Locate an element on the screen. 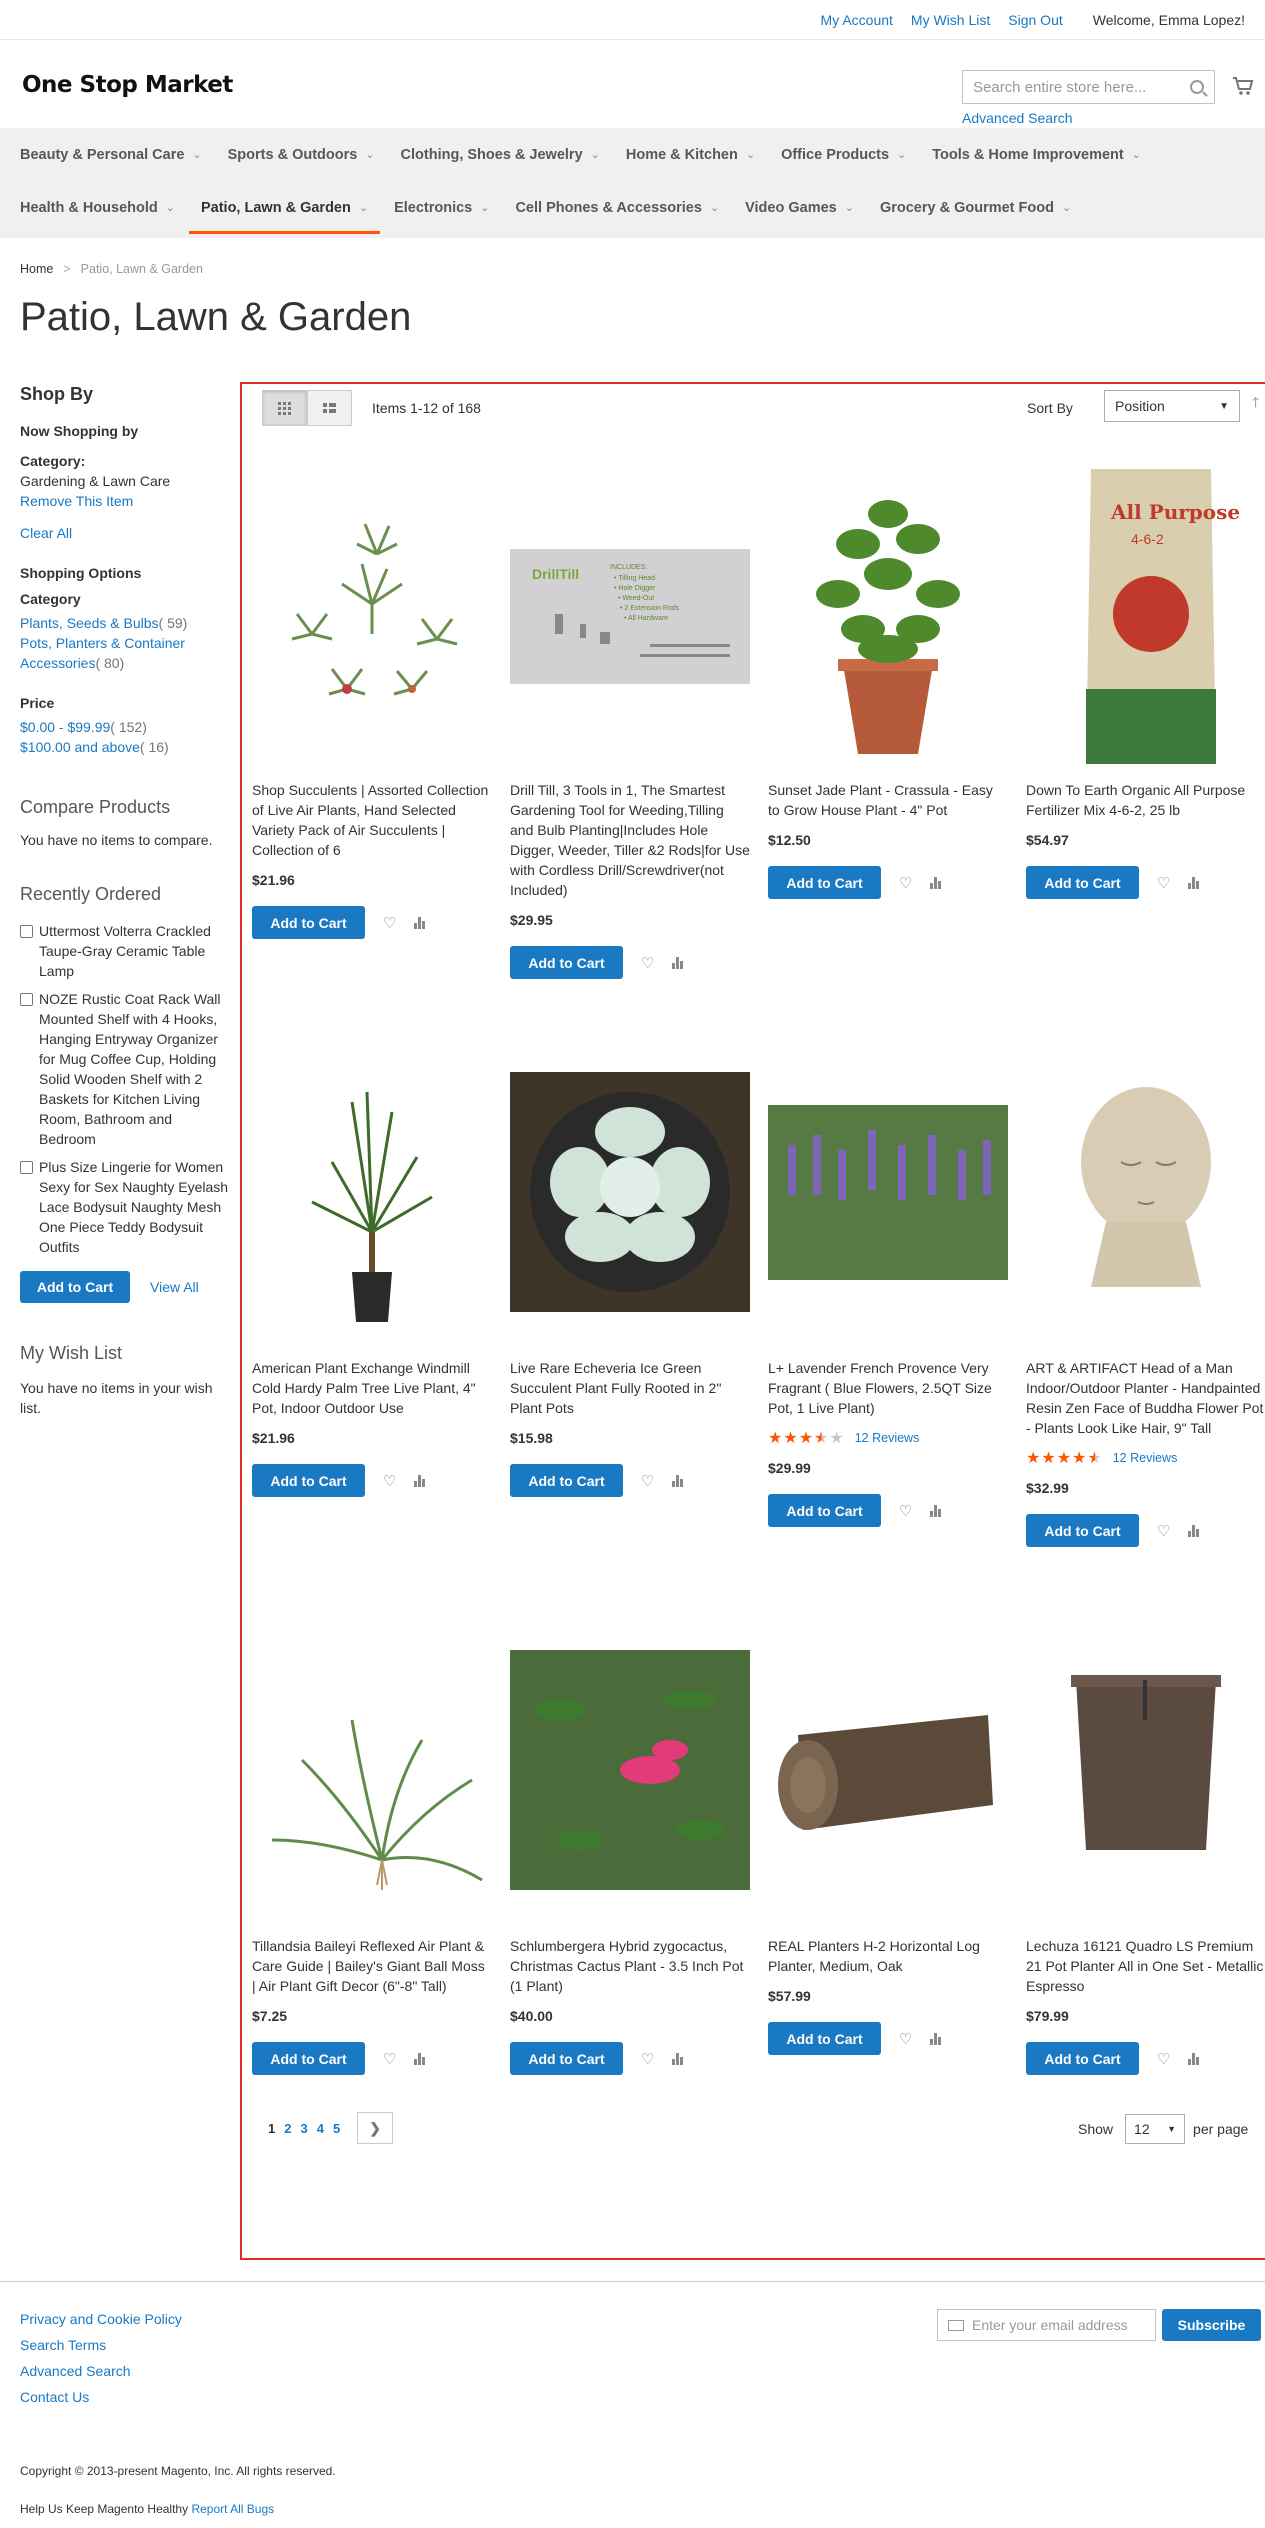 The width and height of the screenshot is (1265, 2528). privacy-link: Privacy and Cookie Policy is located at coordinates (101, 2319).